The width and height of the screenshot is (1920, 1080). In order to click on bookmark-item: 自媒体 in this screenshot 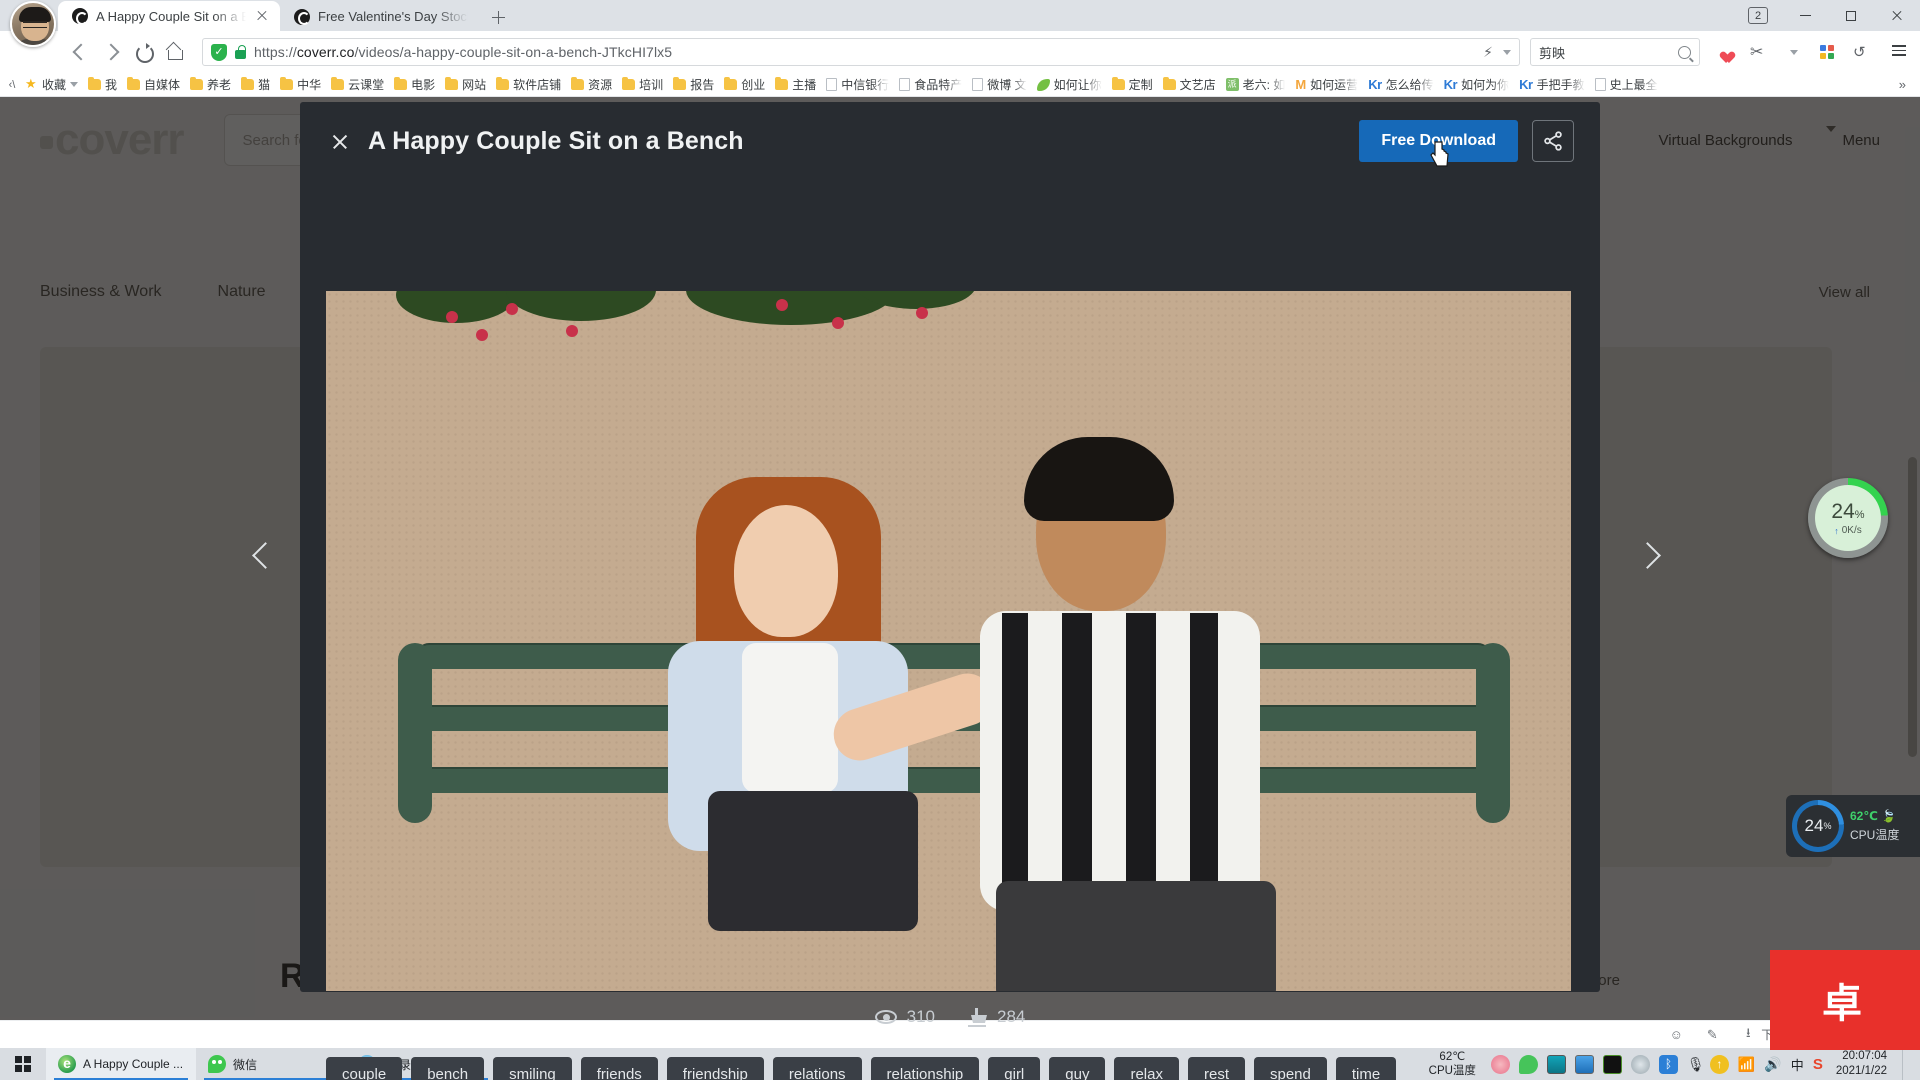, I will do `click(153, 84)`.